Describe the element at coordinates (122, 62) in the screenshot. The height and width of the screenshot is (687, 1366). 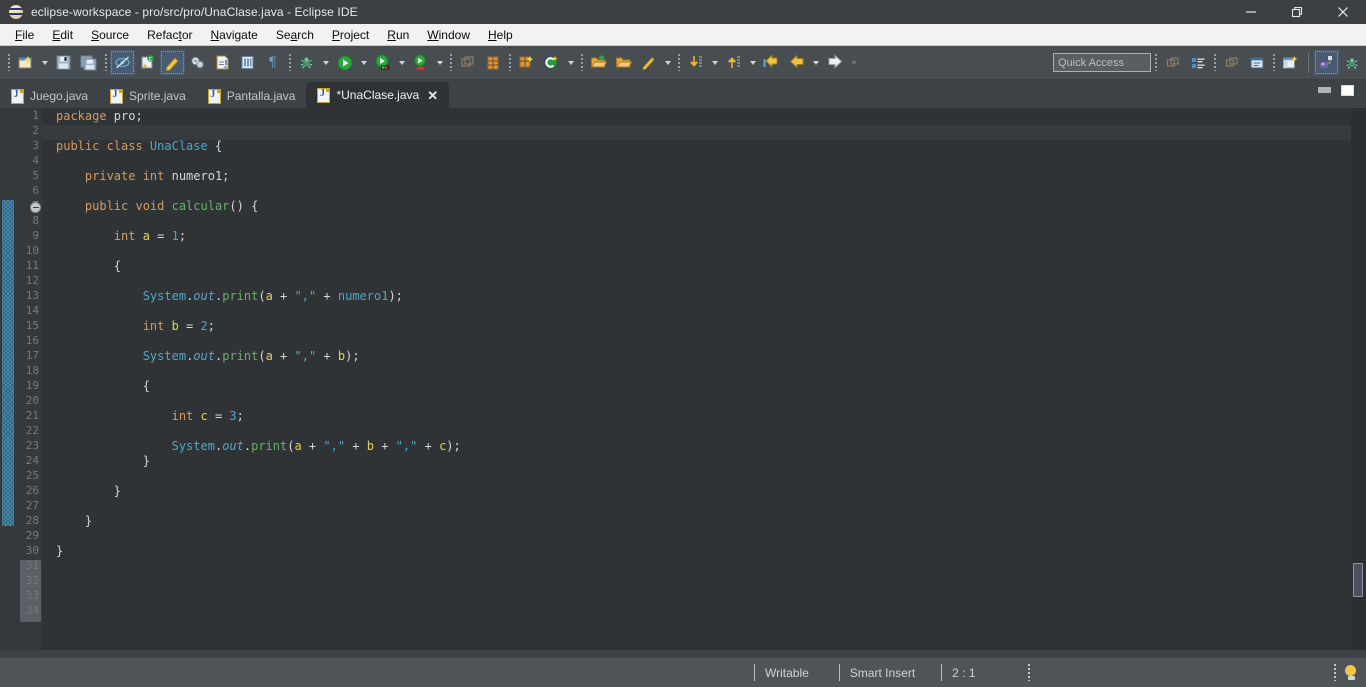
I see `toggle-breakpoint-skip-icon` at that location.